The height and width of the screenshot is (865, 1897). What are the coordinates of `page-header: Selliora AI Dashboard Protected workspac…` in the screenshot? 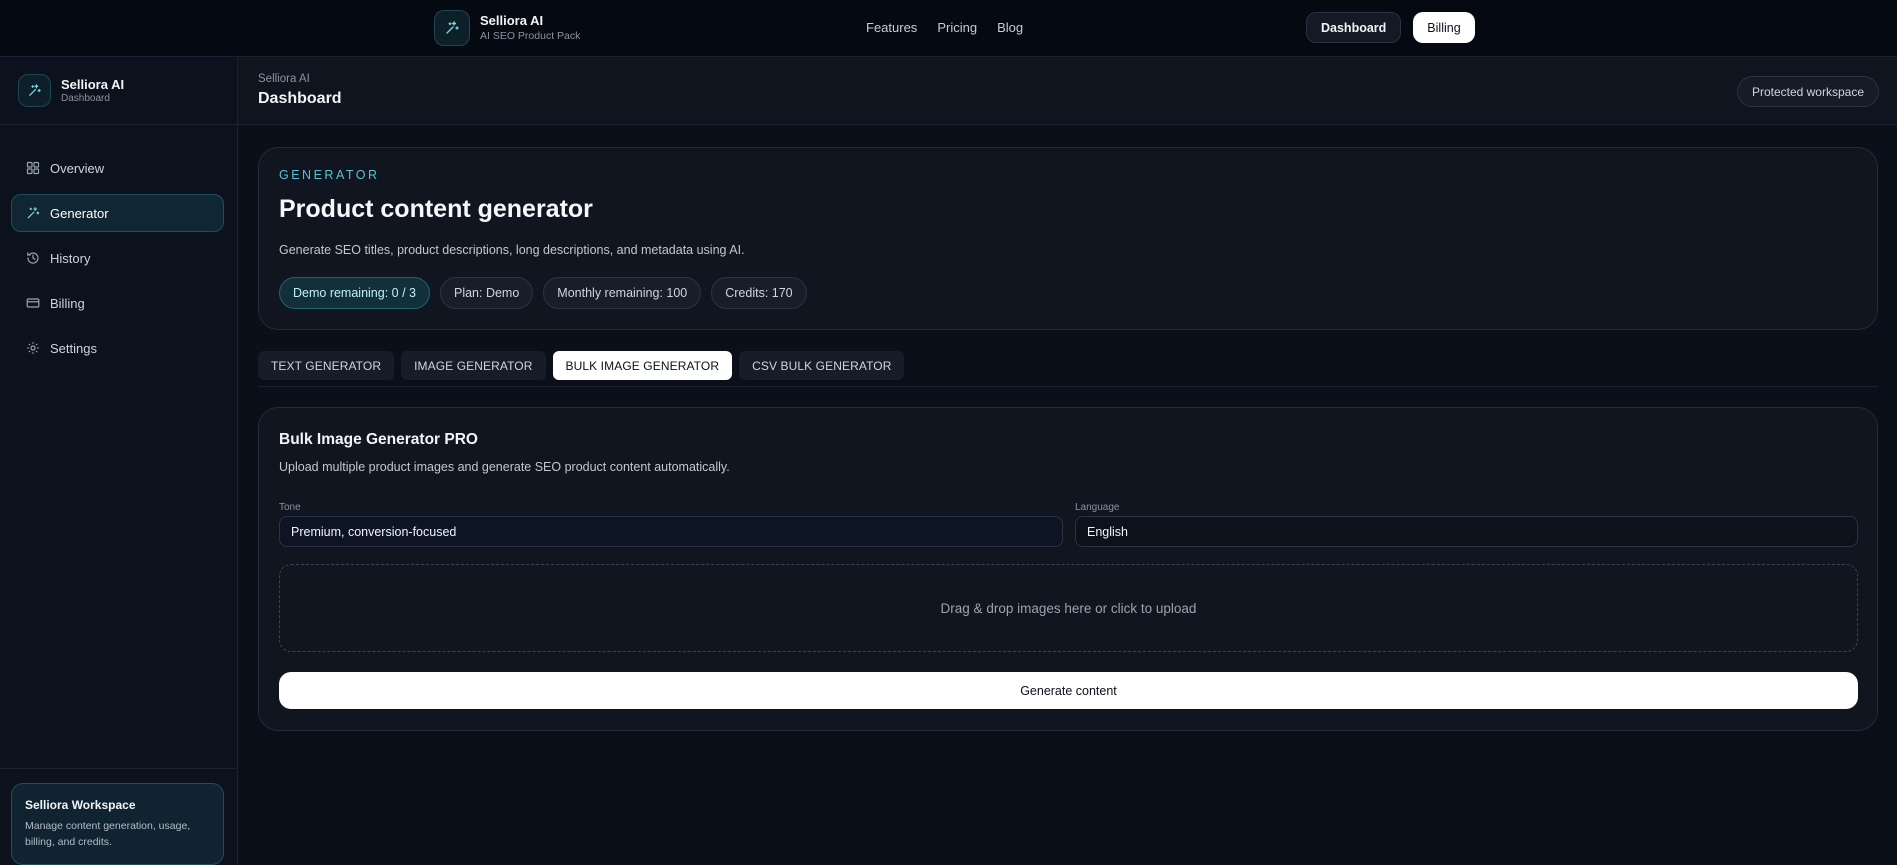 It's located at (1067, 91).